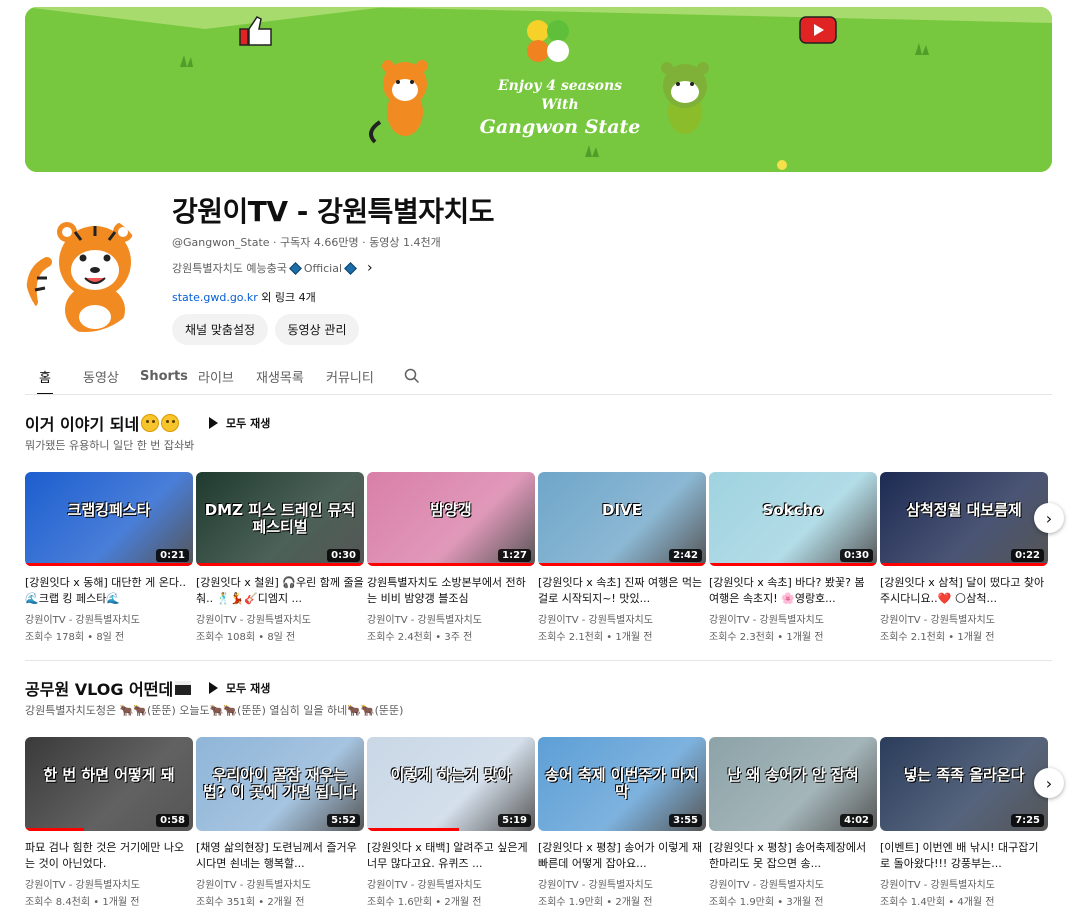 This screenshot has height=919, width=1075. Describe the element at coordinates (109, 510) in the screenshot. I see `thumbnail-caption: 크랩킹페스타` at that location.